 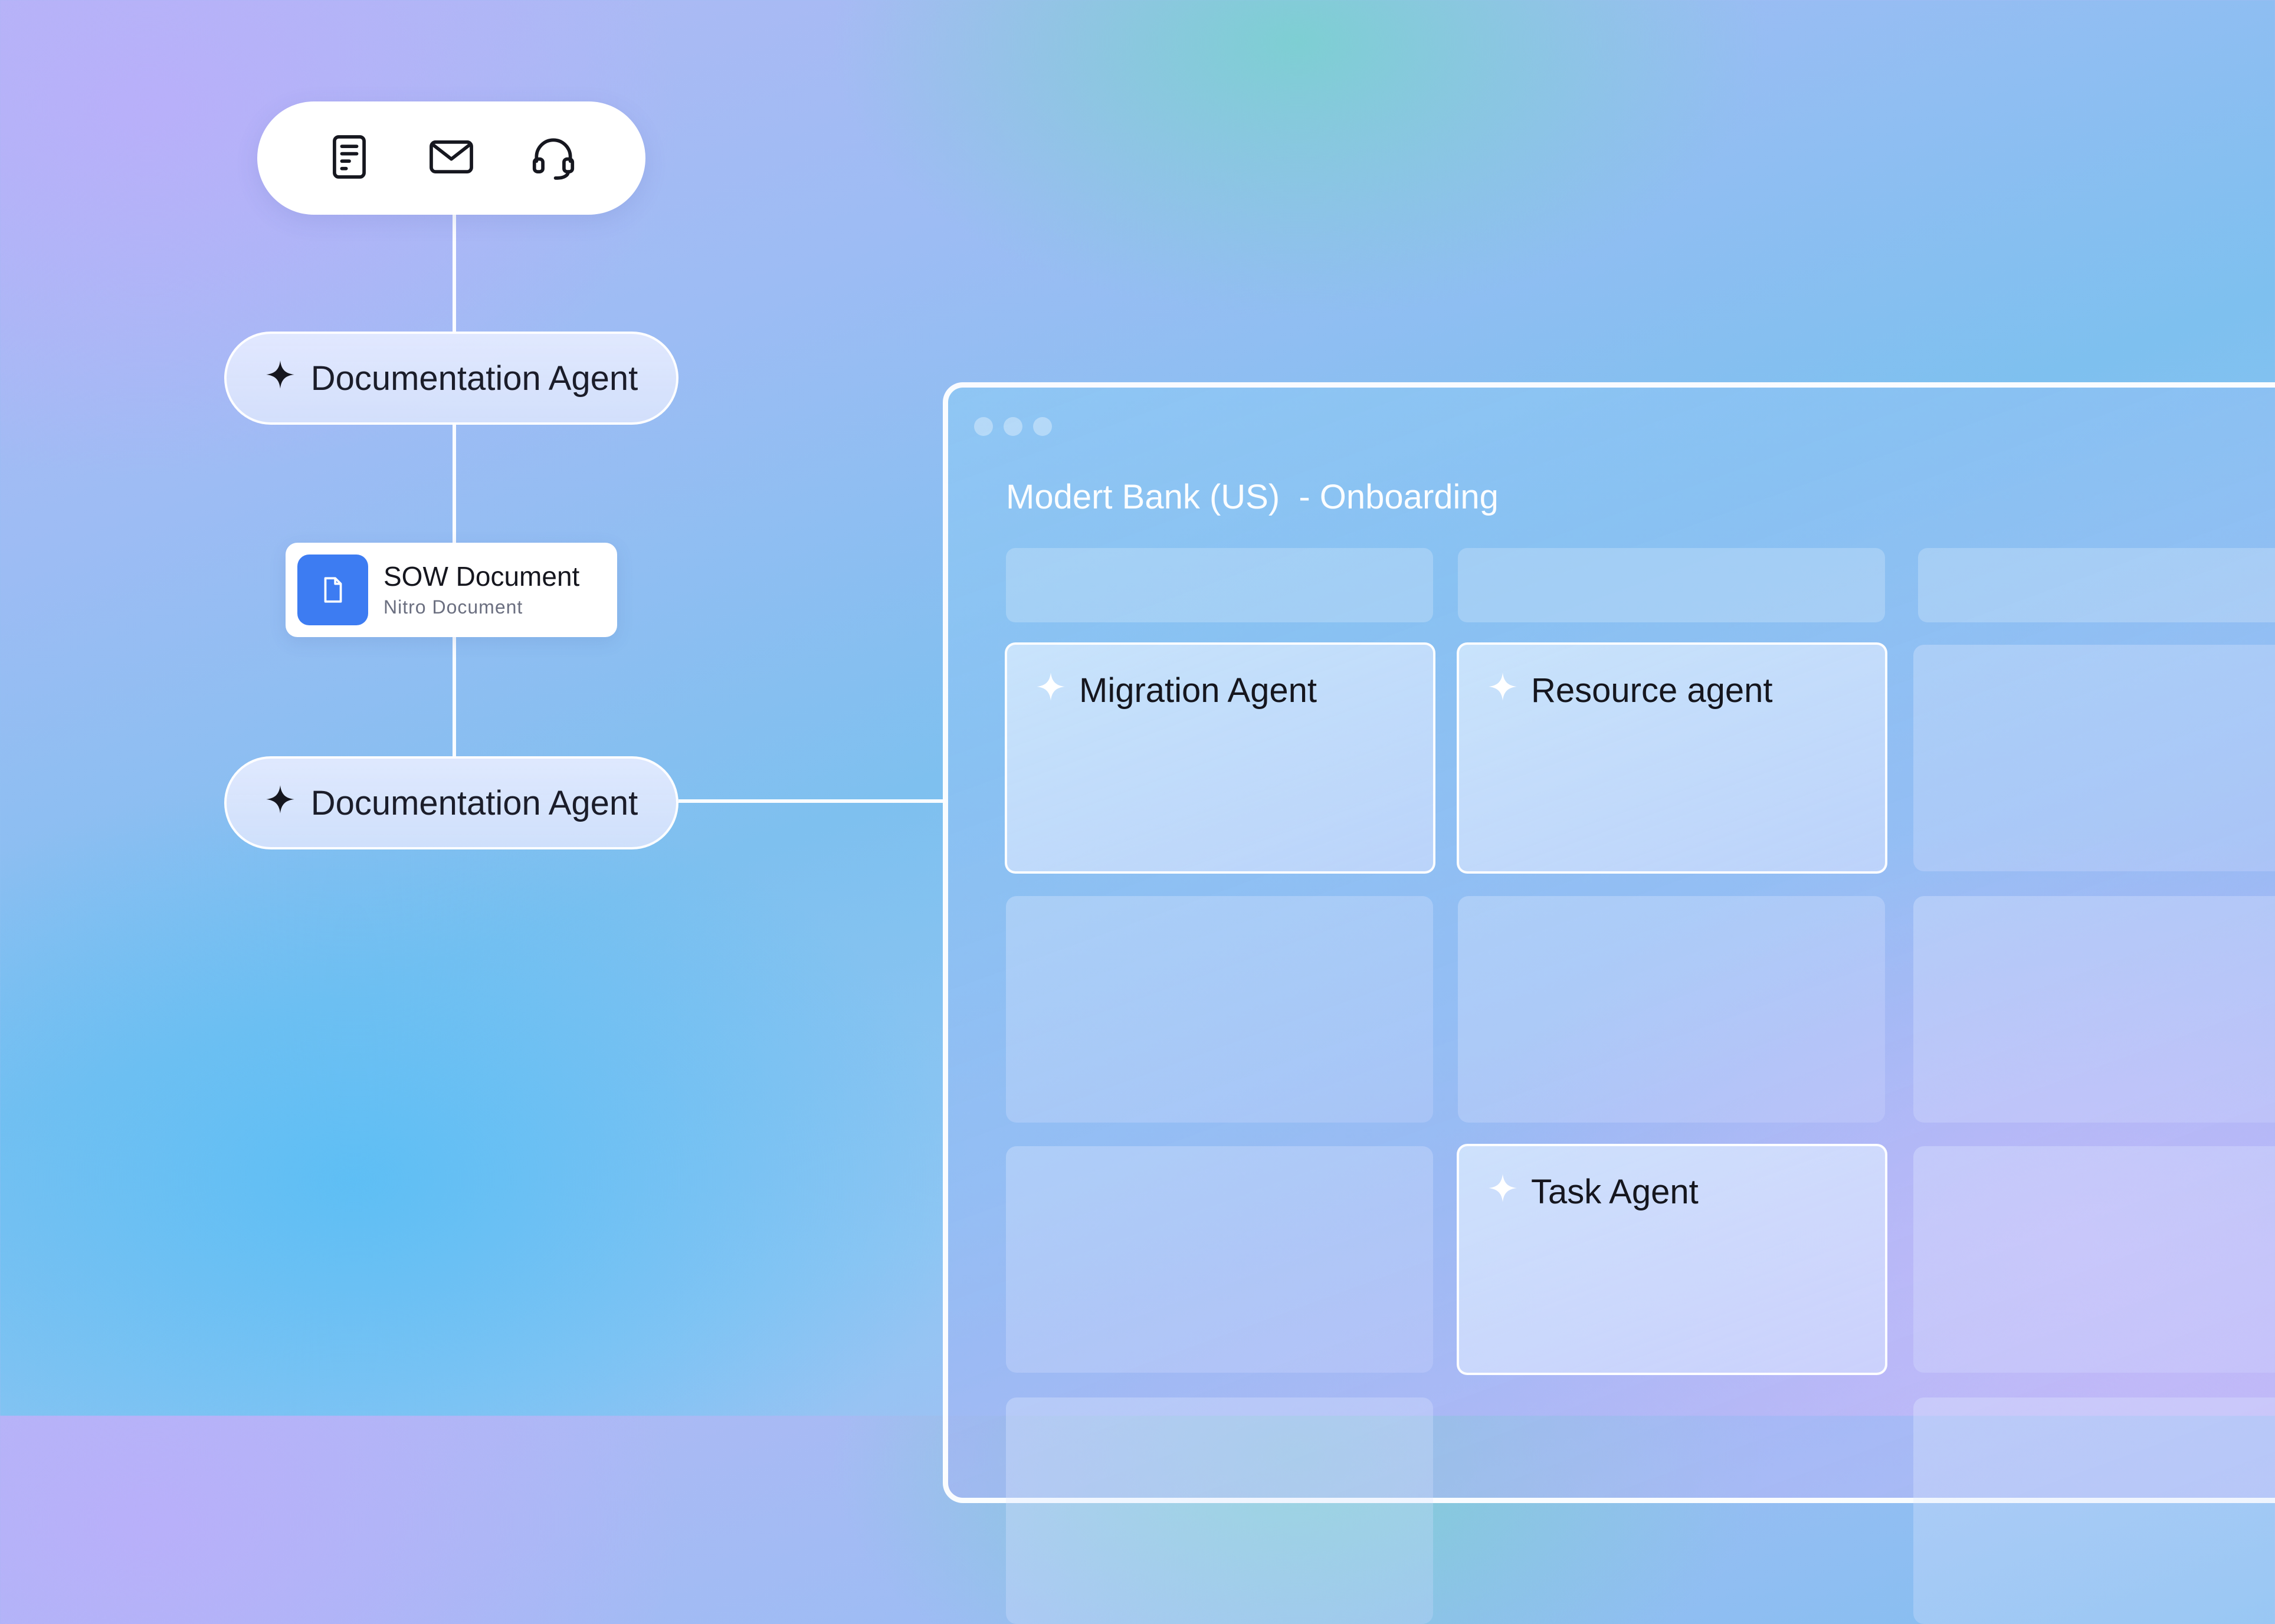 I want to click on channel-toolbar, so click(x=451, y=158).